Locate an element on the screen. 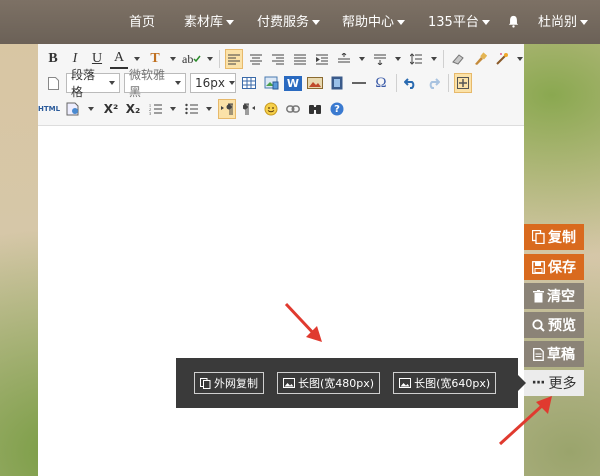 The width and height of the screenshot is (600, 476). bold-button: B is located at coordinates (53, 59).